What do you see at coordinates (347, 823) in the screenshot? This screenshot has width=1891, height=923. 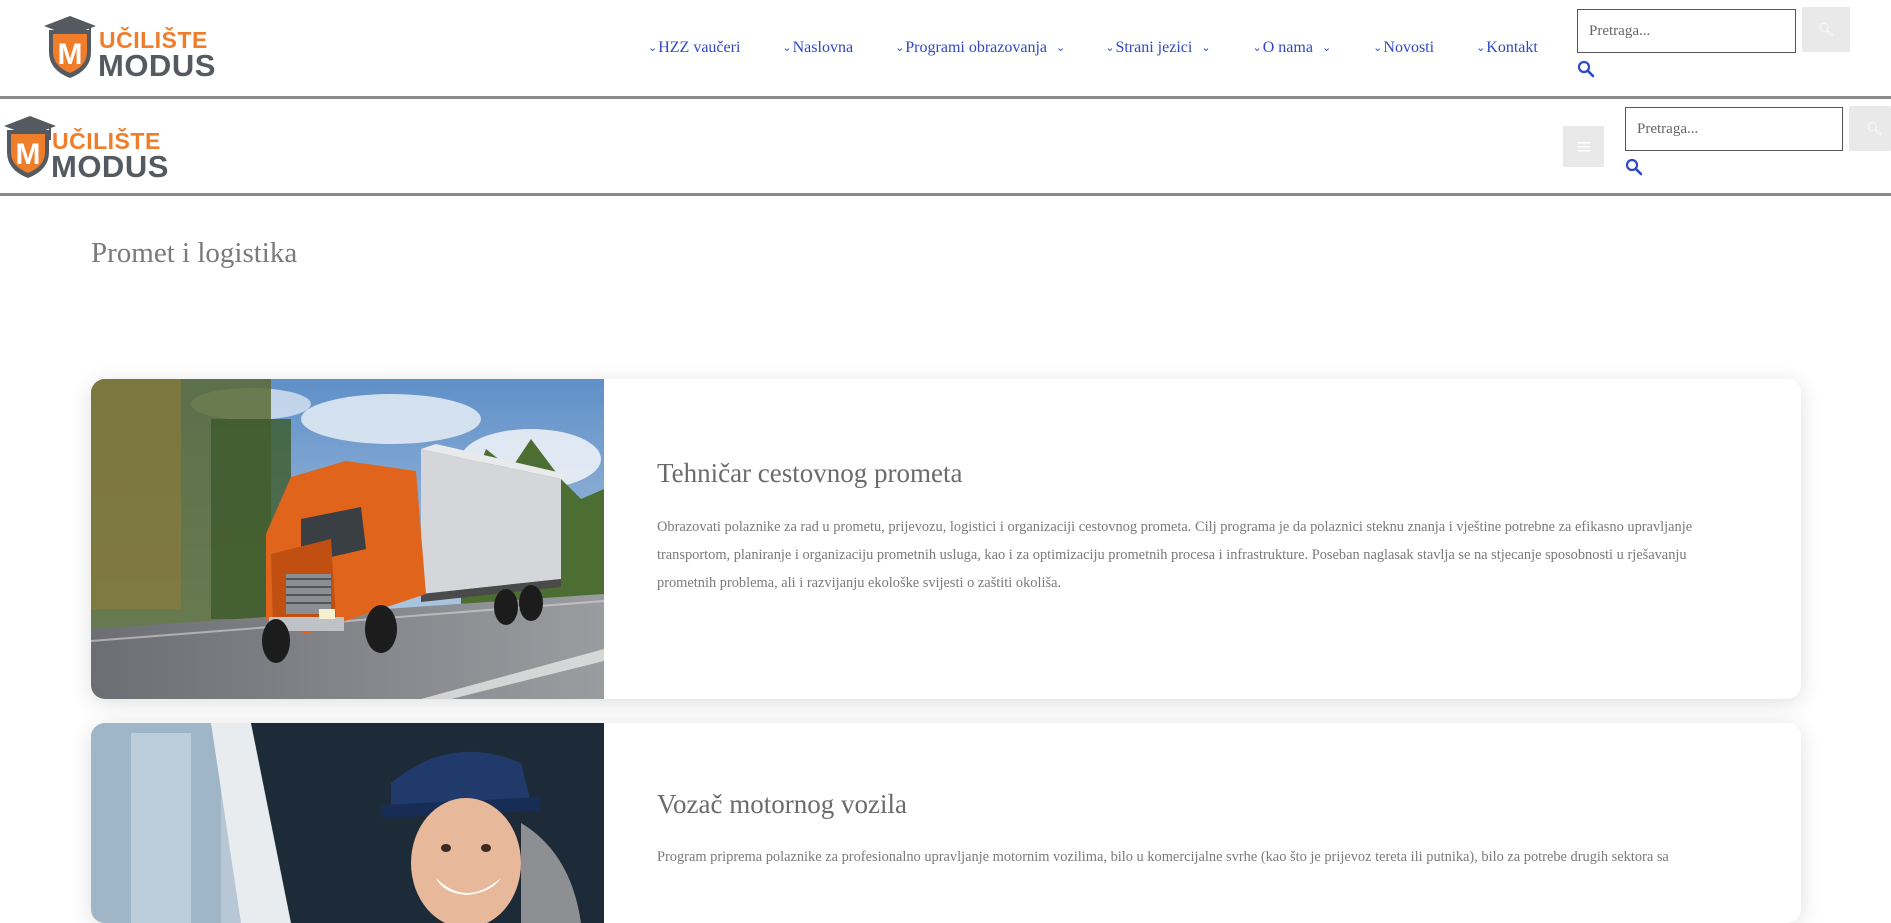 I see `driver-image` at bounding box center [347, 823].